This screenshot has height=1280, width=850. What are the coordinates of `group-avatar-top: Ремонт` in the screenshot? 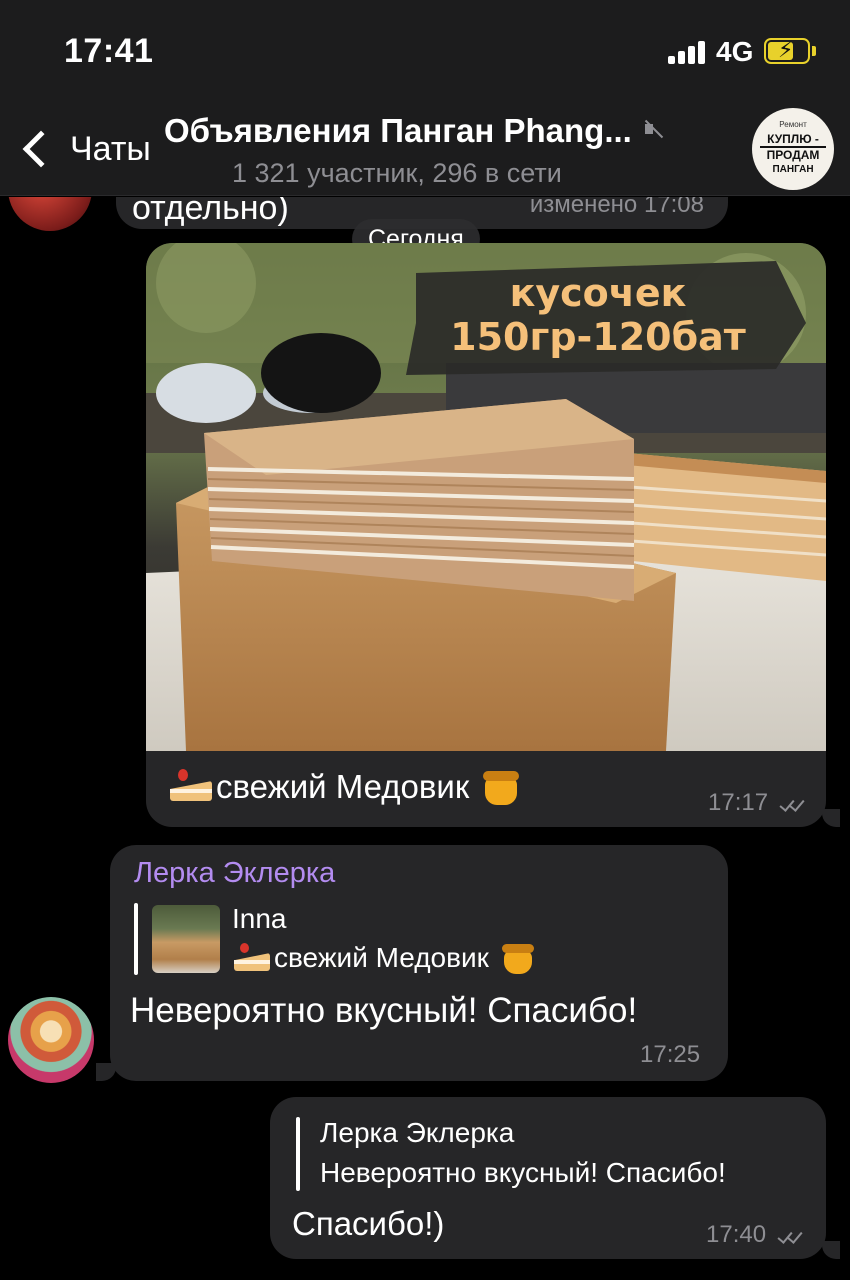 It's located at (793, 124).